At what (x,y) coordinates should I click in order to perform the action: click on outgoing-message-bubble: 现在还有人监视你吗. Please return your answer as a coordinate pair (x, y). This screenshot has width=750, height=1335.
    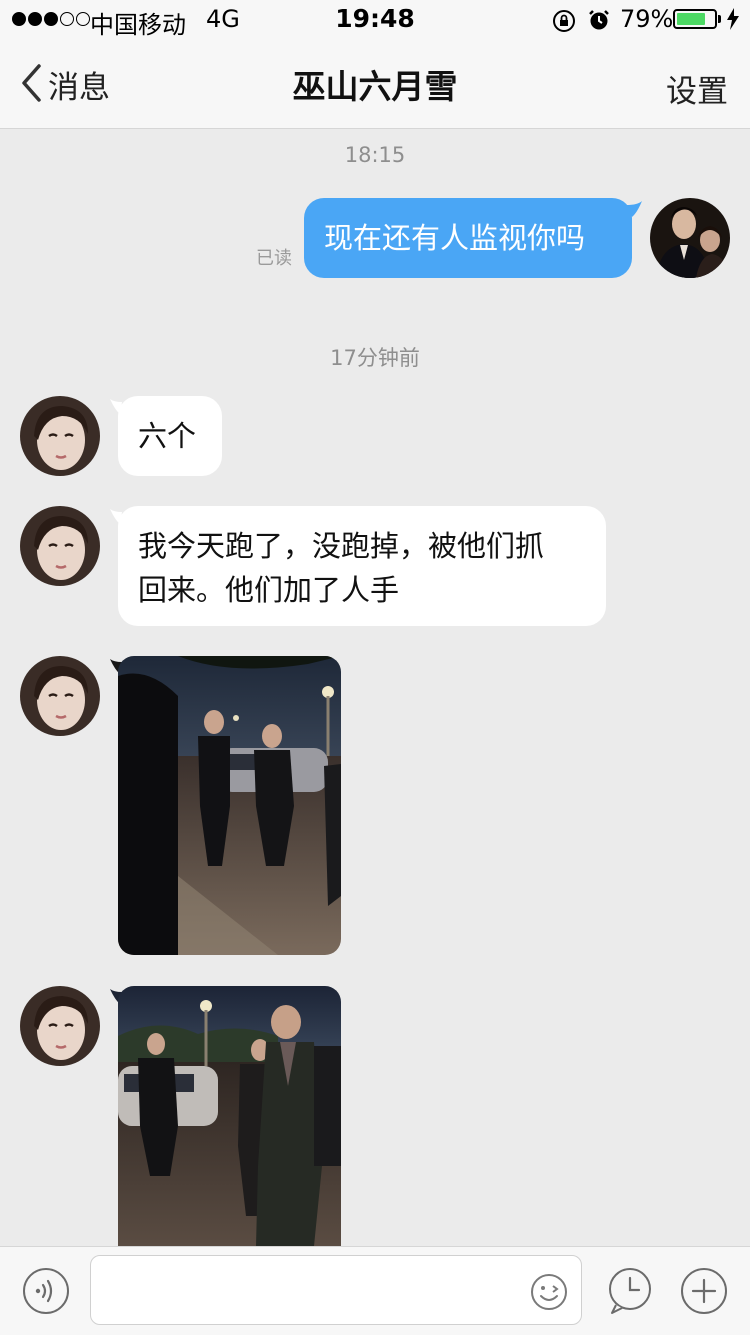
    Looking at the image, I should click on (468, 238).